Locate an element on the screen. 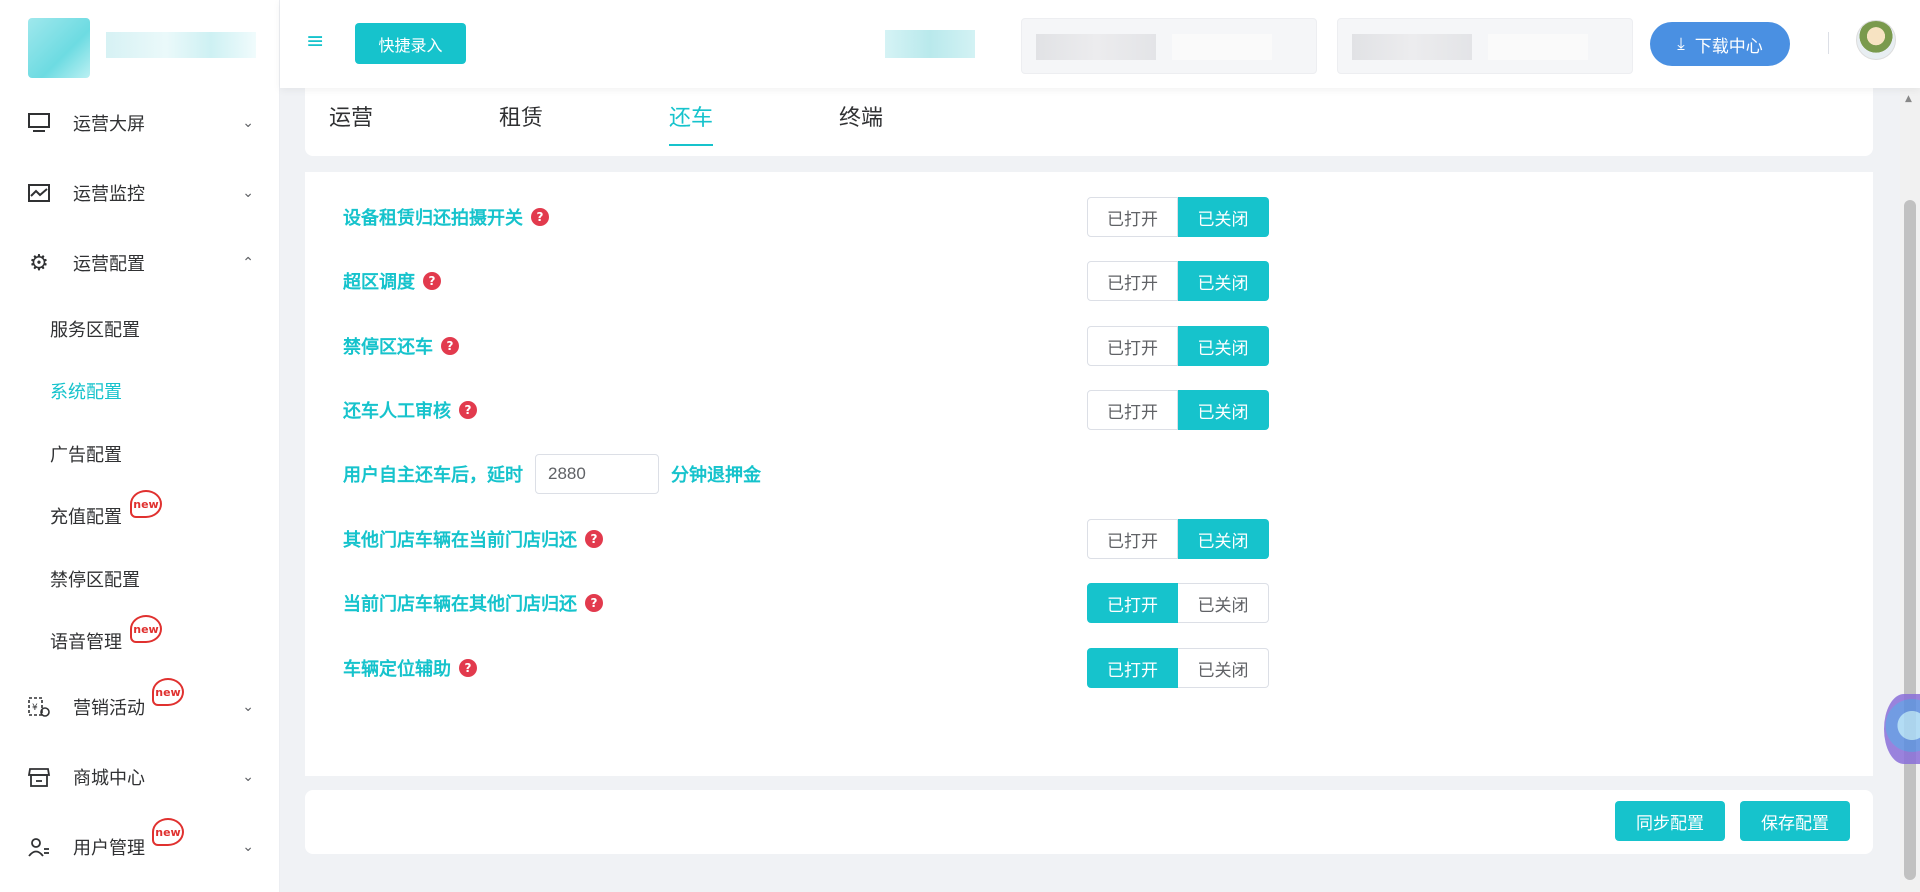 The height and width of the screenshot is (892, 1920). download-center-button: ⤓ 下载中心 is located at coordinates (1720, 44).